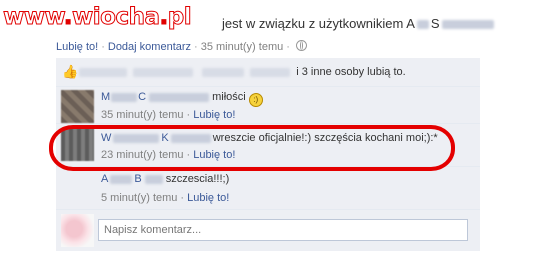 This screenshot has width=537, height=257. I want to click on likes-row: 👍 i 3 inne osoby lubią to., so click(268, 72).